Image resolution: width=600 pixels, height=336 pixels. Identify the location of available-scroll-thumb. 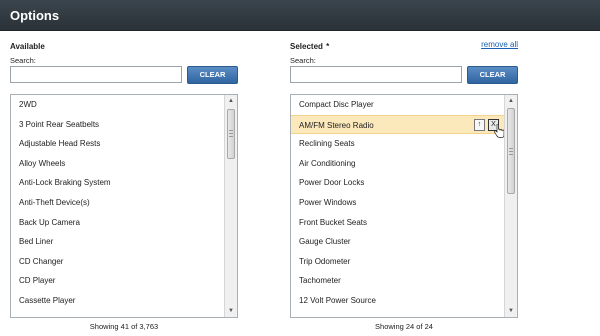
(231, 134).